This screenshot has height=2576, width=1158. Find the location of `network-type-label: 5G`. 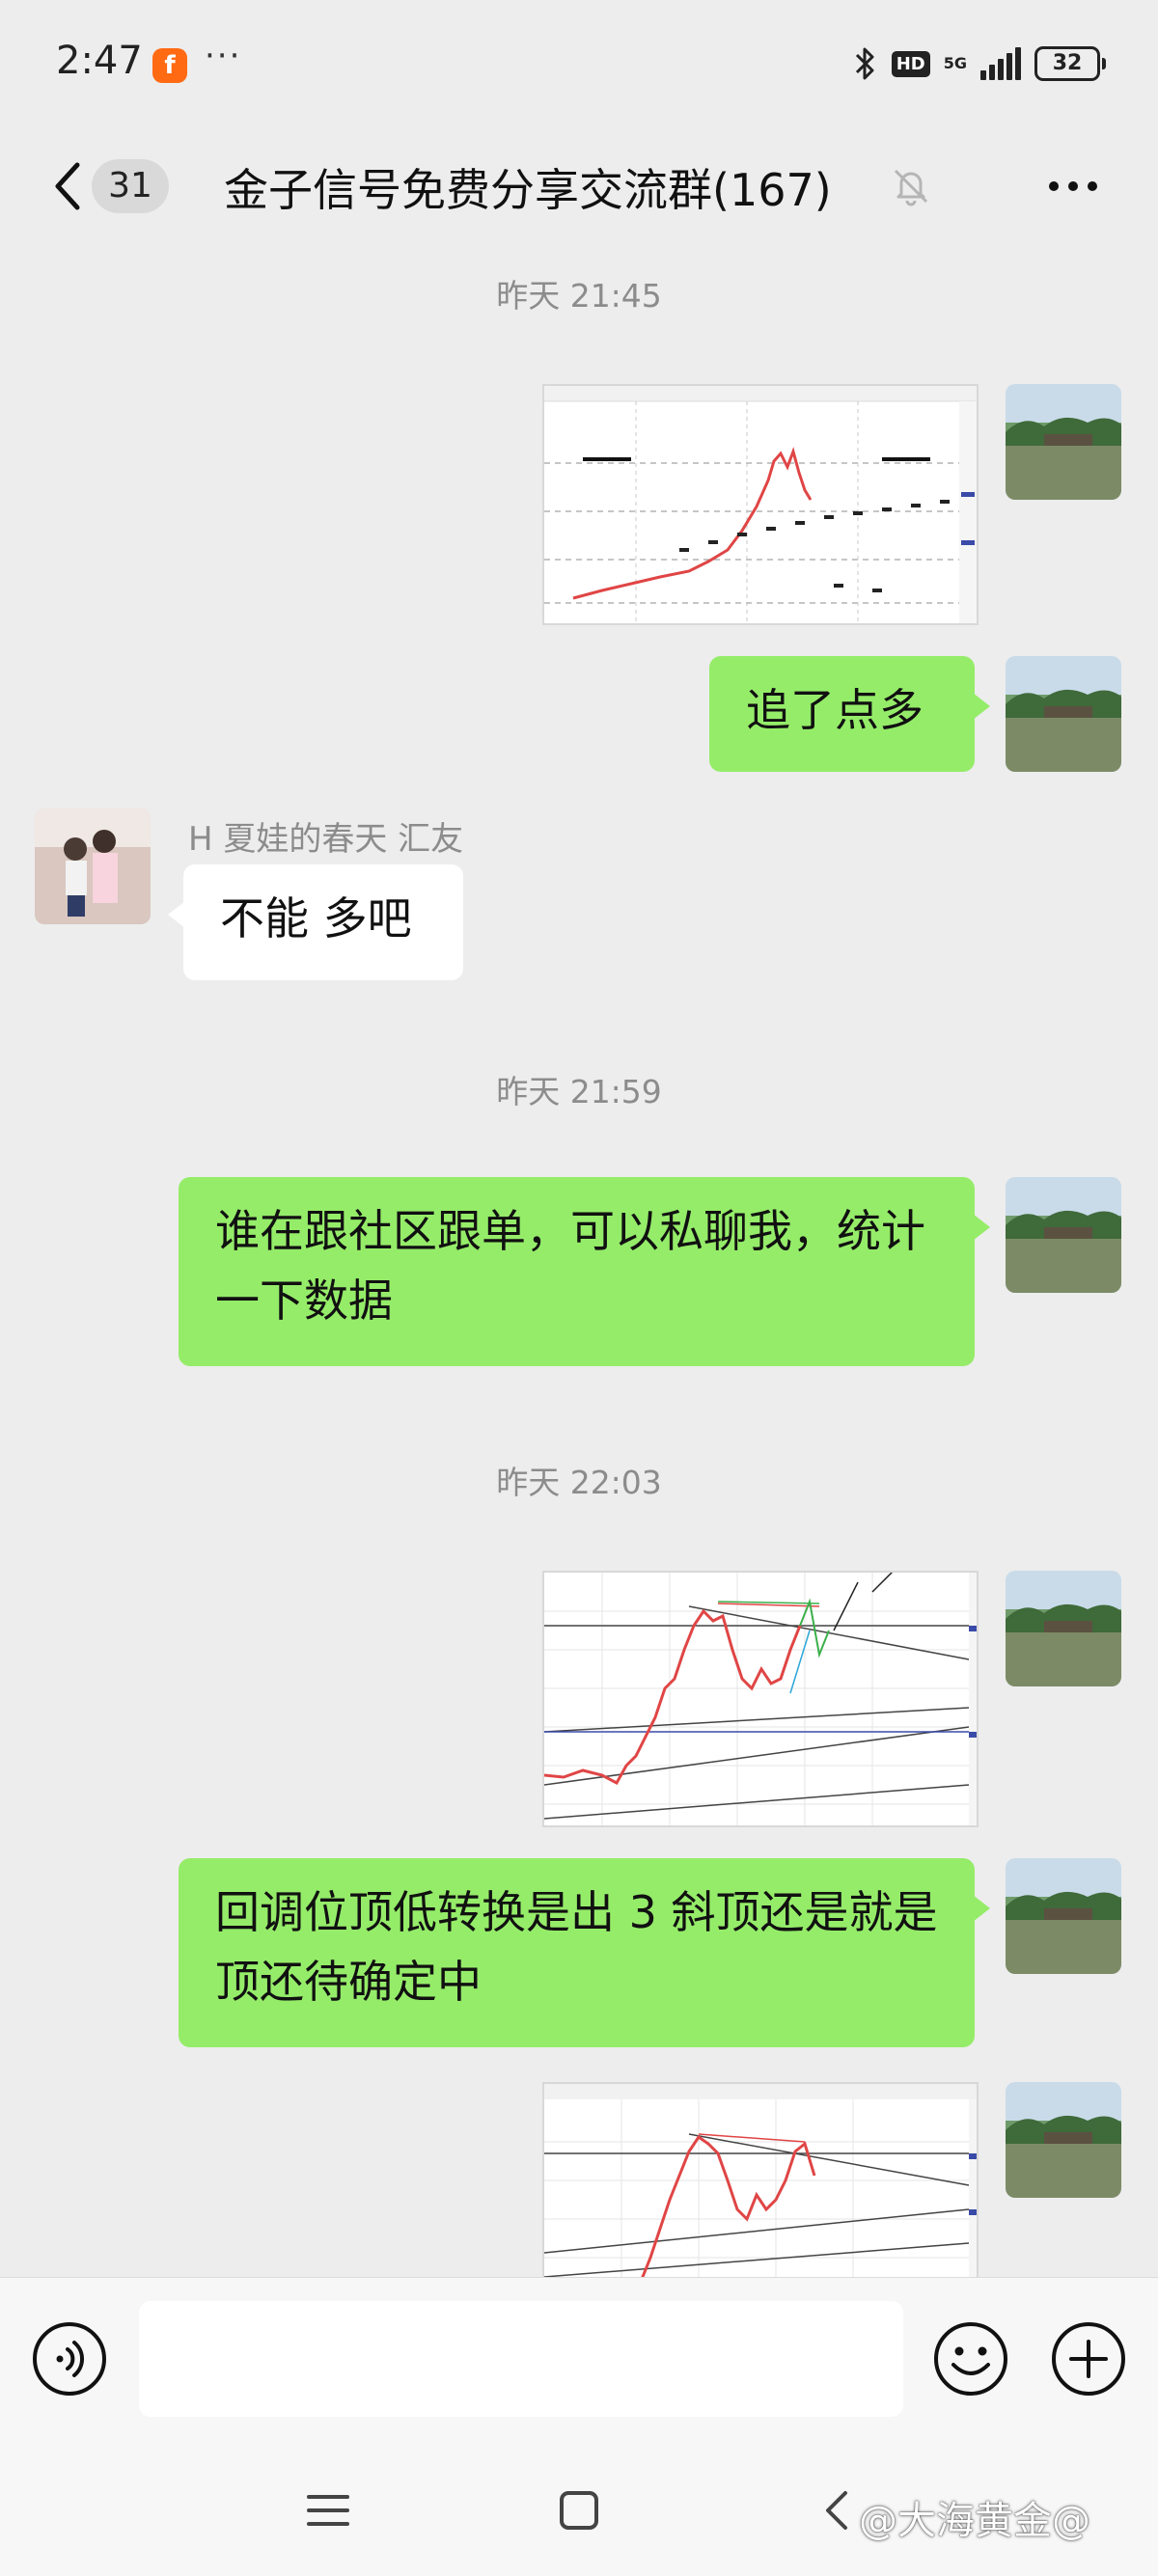

network-type-label: 5G is located at coordinates (955, 63).